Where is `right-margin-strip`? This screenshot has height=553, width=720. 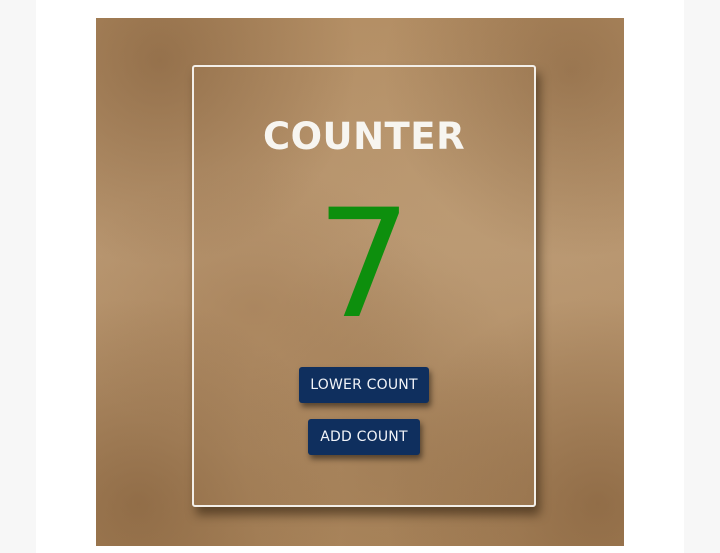 right-margin-strip is located at coordinates (702, 276).